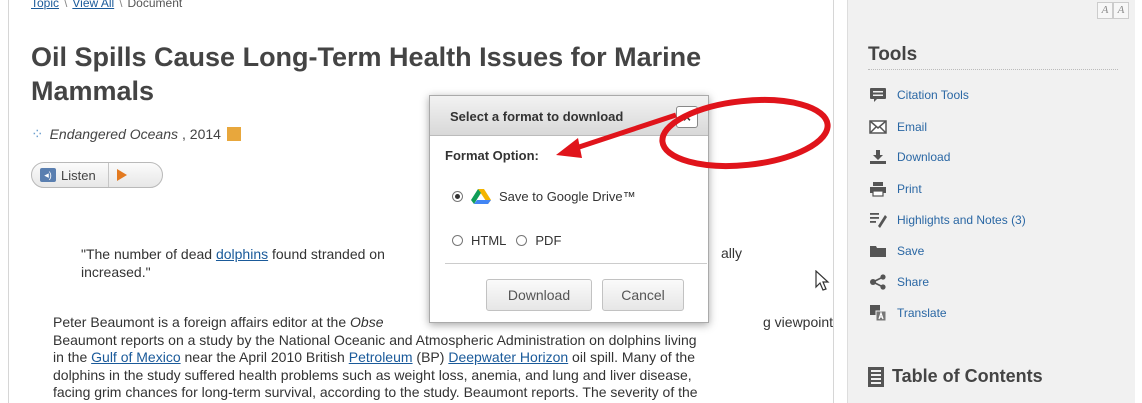 The image size is (1142, 403). I want to click on html-radio, so click(457, 240).